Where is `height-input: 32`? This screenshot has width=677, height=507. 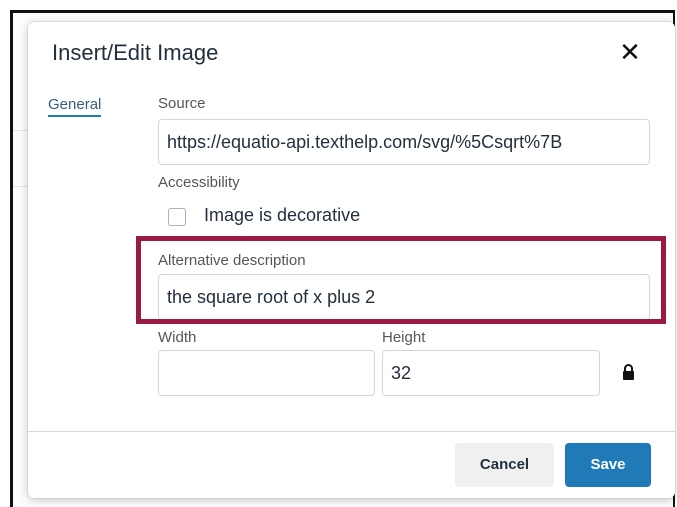
height-input: 32 is located at coordinates (491, 373).